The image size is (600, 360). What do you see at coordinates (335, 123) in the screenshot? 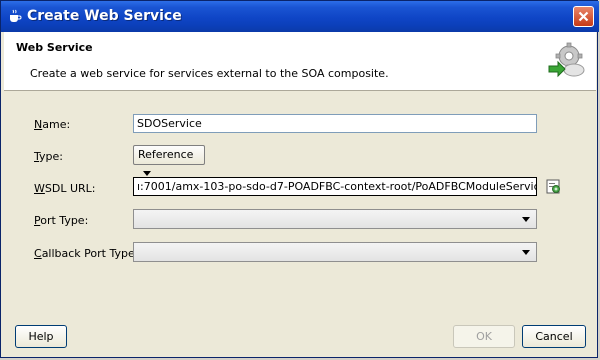
I see `name-field: SDOService` at bounding box center [335, 123].